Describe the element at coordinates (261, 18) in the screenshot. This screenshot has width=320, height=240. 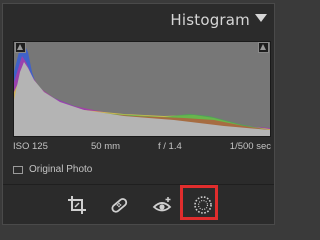
I see `collapse-triangle-icon` at that location.